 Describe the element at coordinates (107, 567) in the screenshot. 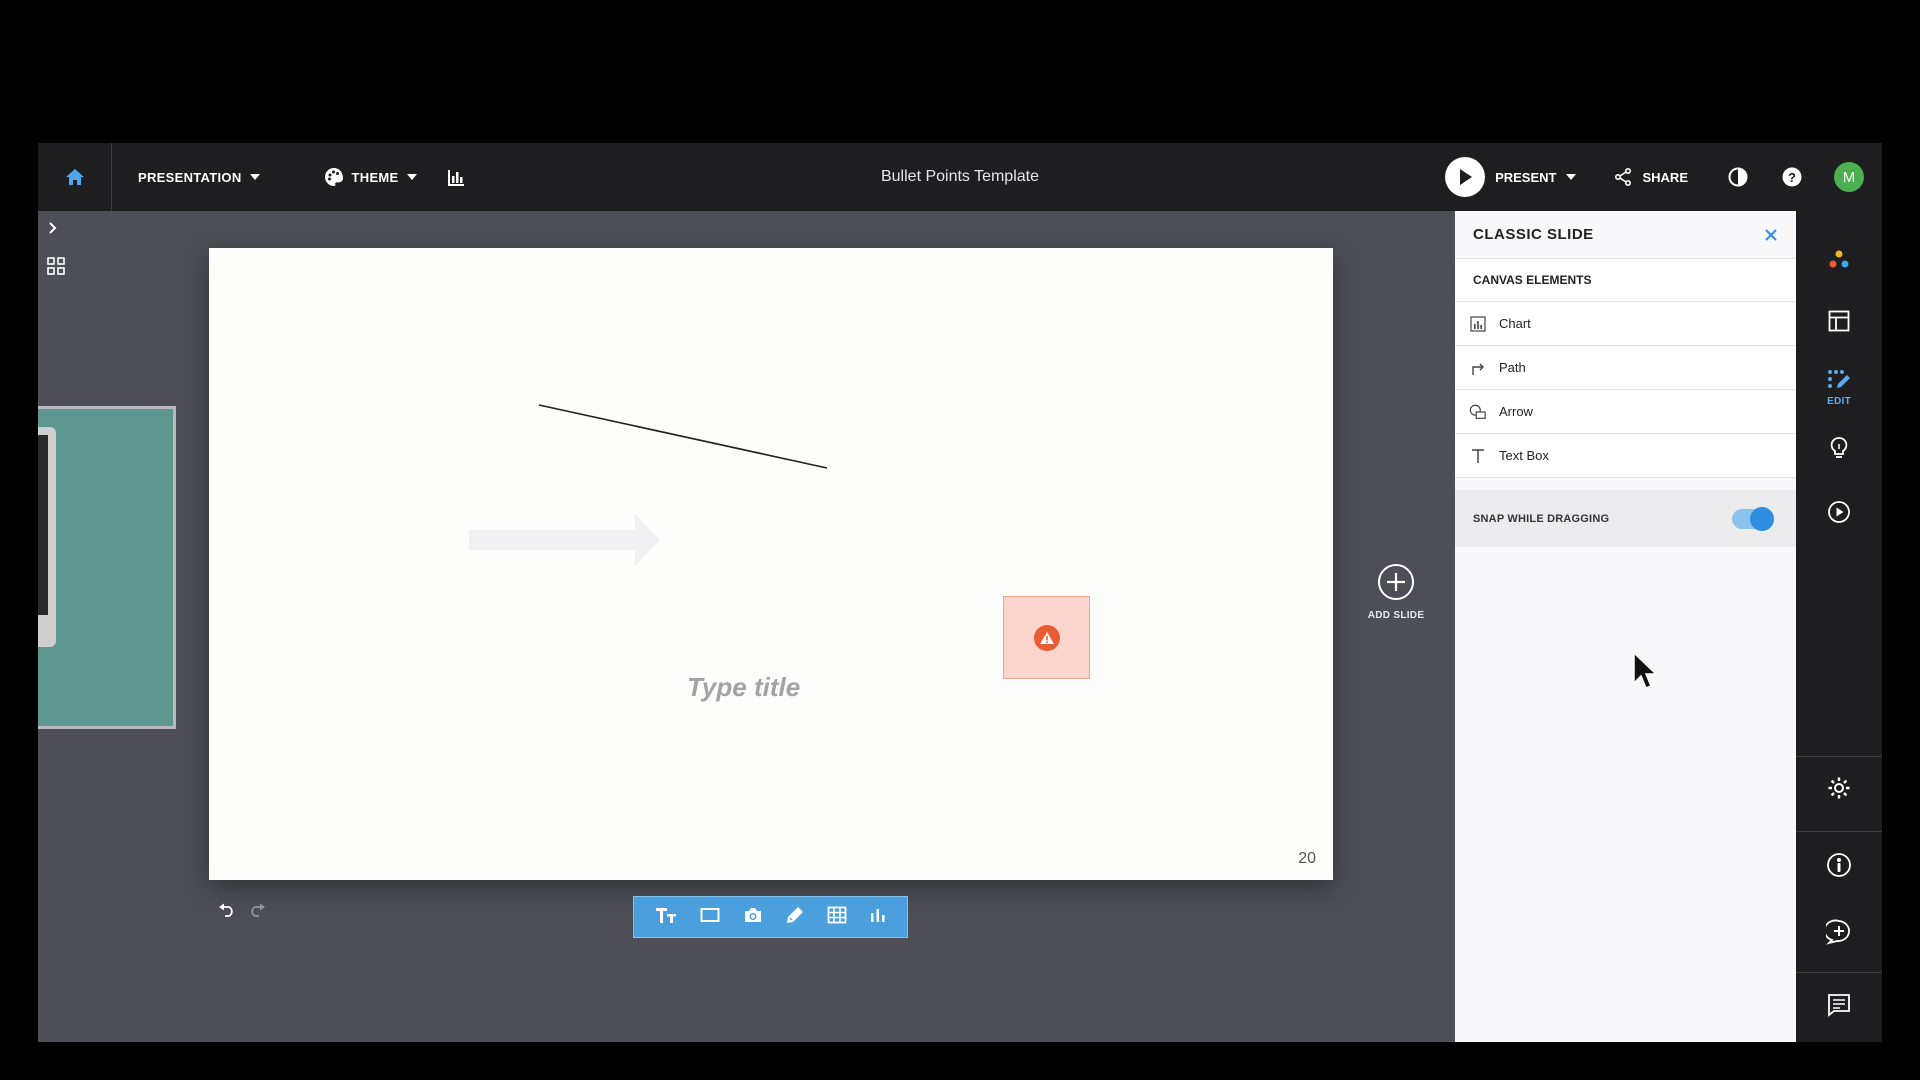

I see `previous-slide-thumbnail` at that location.